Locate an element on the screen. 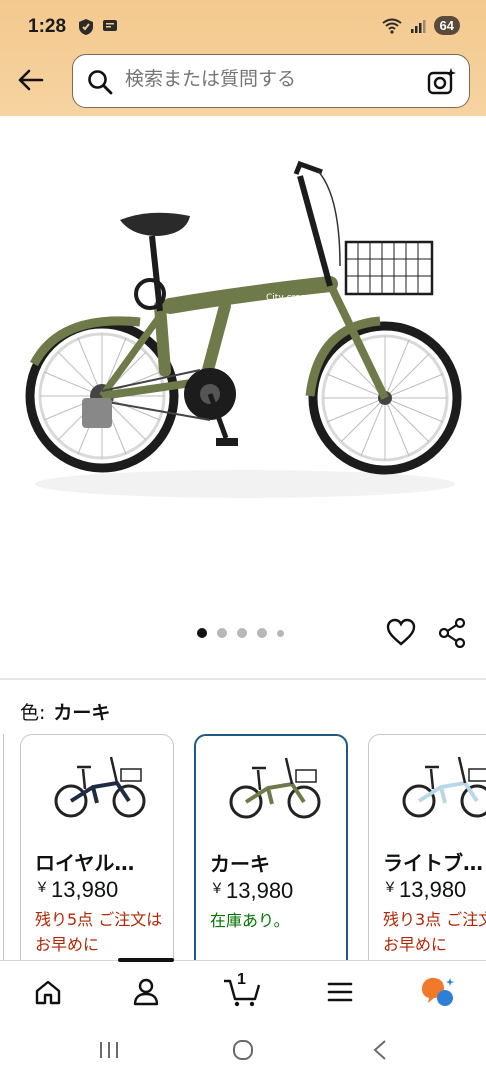 This screenshot has height=1080, width=486. nav-rufus is located at coordinates (438, 992).